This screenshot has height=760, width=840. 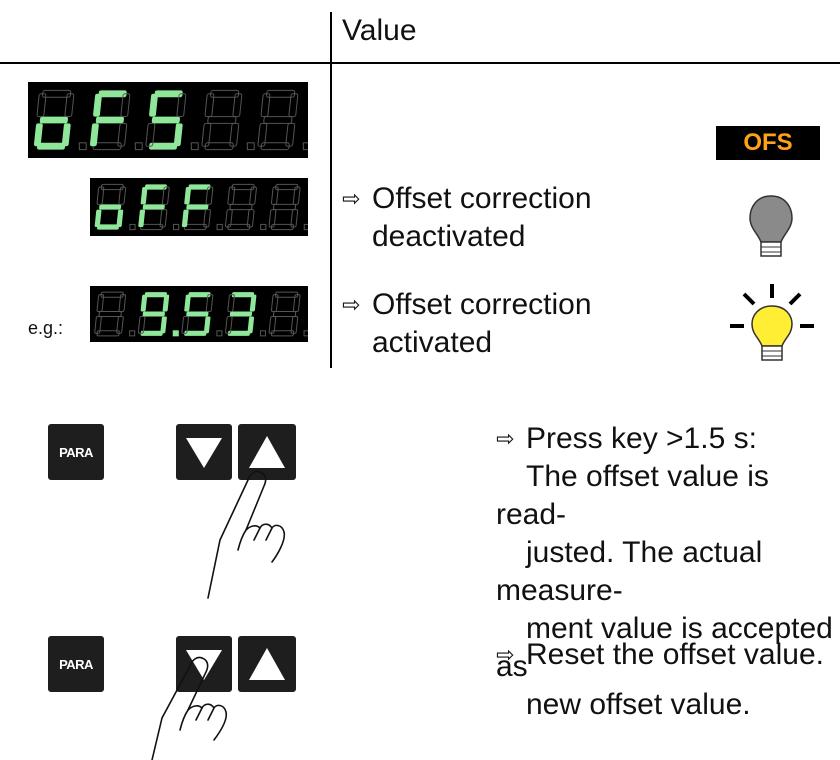 I want to click on triangle-up-icon, so click(x=267, y=664).